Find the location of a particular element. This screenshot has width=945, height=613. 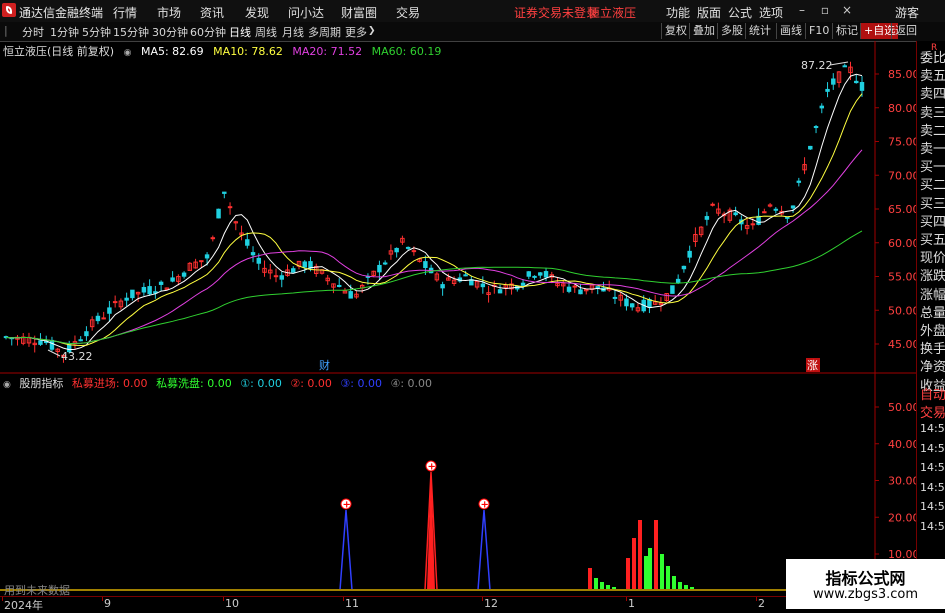

legend-ma60: MA60: 60.19 is located at coordinates (406, 51).